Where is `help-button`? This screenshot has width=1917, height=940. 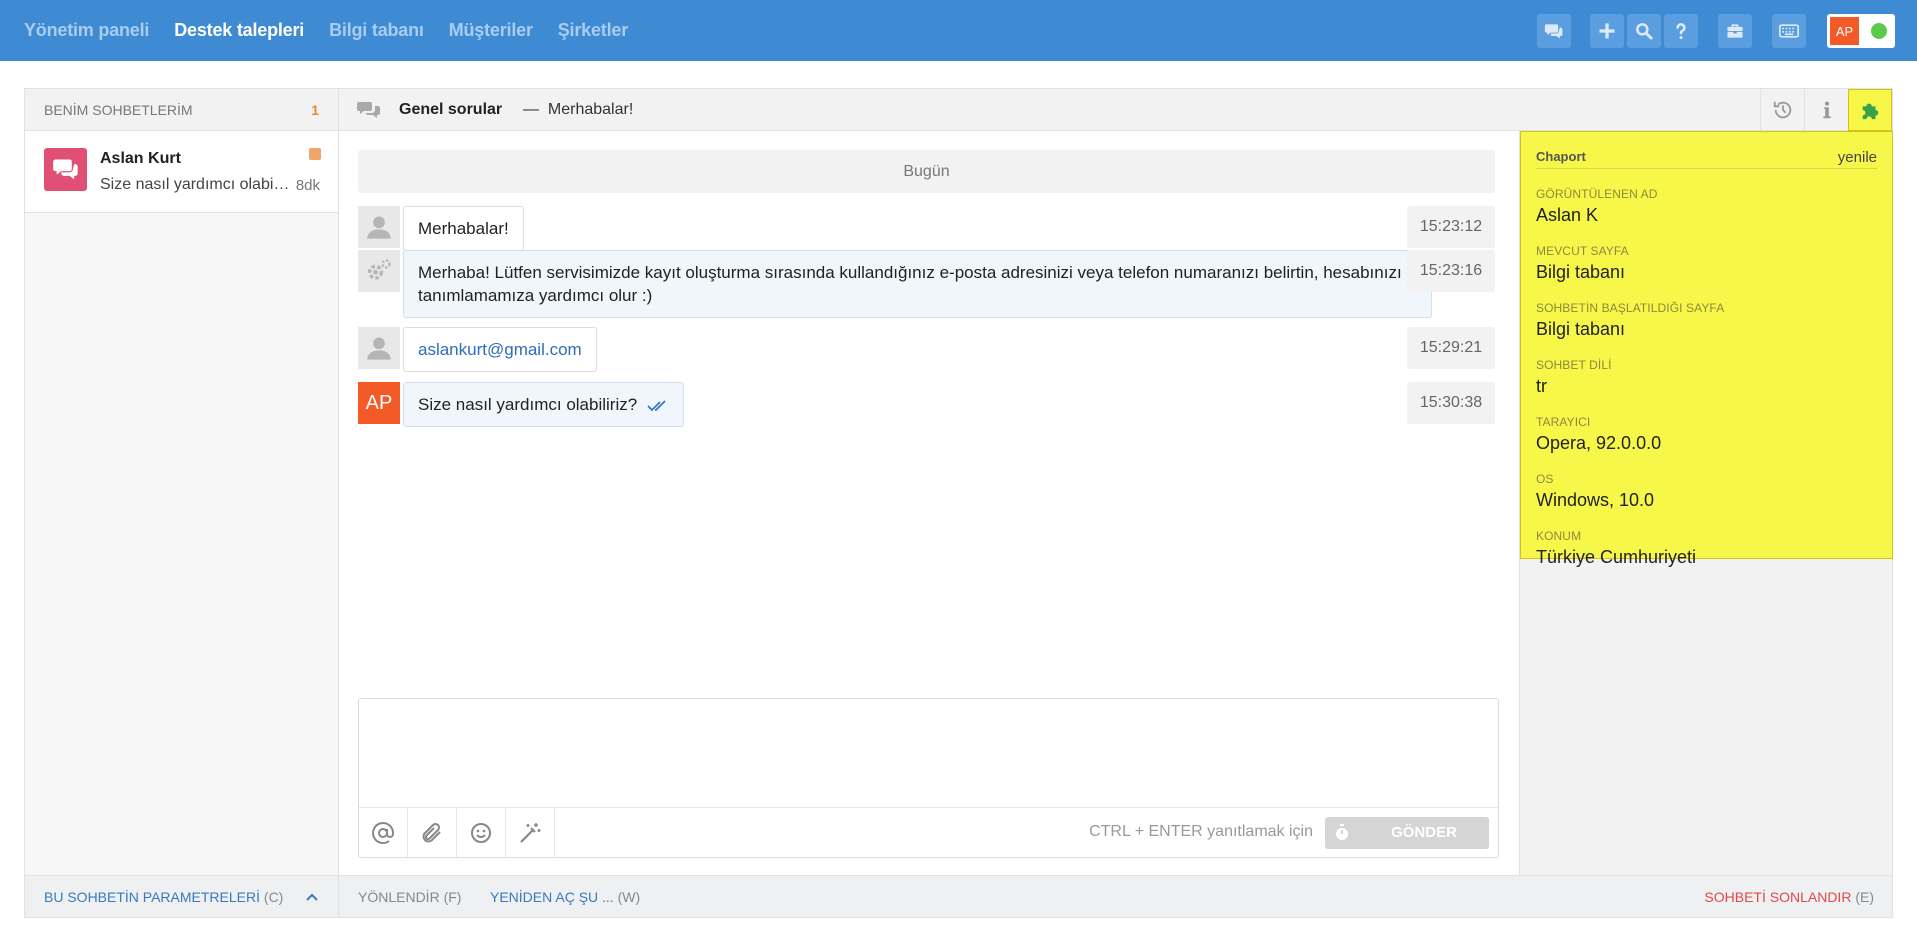 help-button is located at coordinates (1681, 31).